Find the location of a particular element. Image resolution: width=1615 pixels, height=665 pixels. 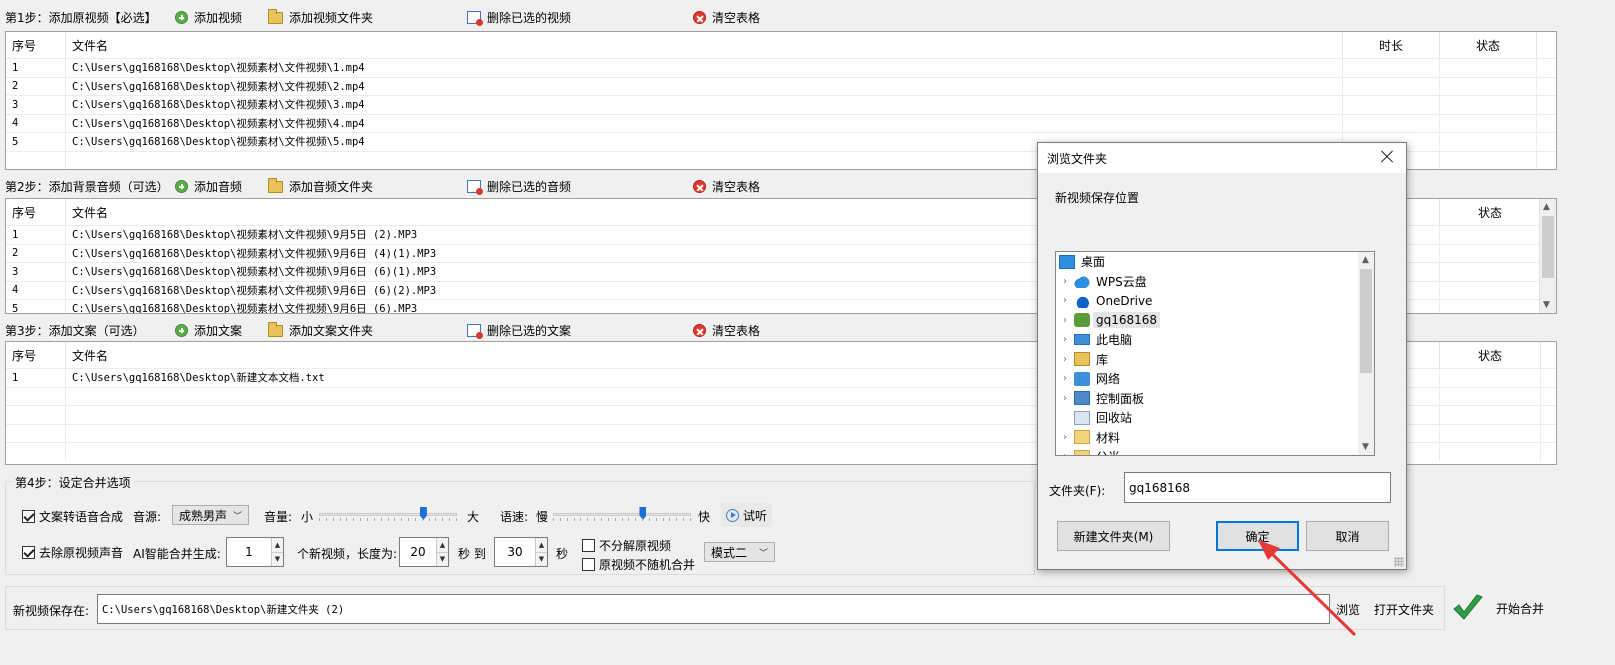

audio-table-scrollbar: ▲ ▼ is located at coordinates (1547, 256).